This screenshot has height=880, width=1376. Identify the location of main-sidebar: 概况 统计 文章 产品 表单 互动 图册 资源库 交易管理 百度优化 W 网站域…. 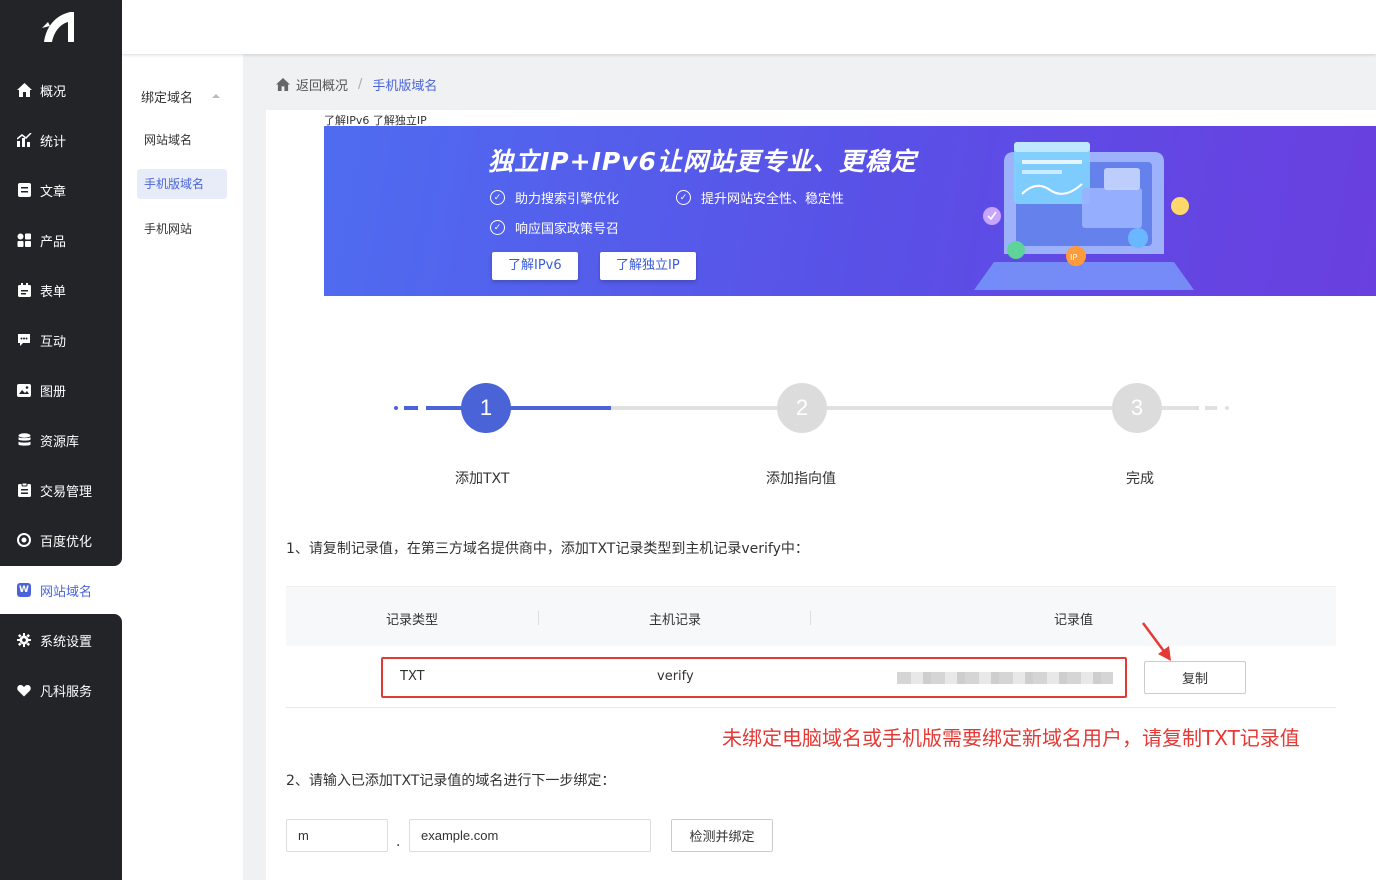
(61, 440).